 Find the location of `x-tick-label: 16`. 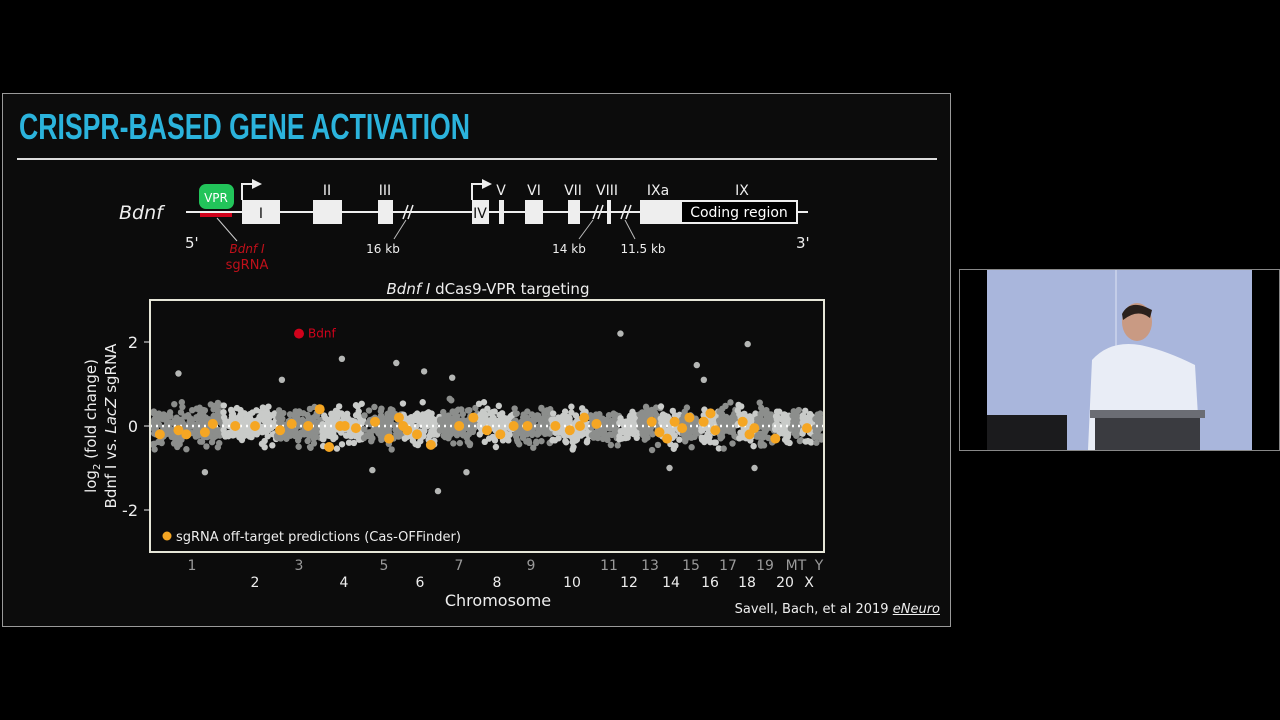

x-tick-label: 16 is located at coordinates (710, 583).